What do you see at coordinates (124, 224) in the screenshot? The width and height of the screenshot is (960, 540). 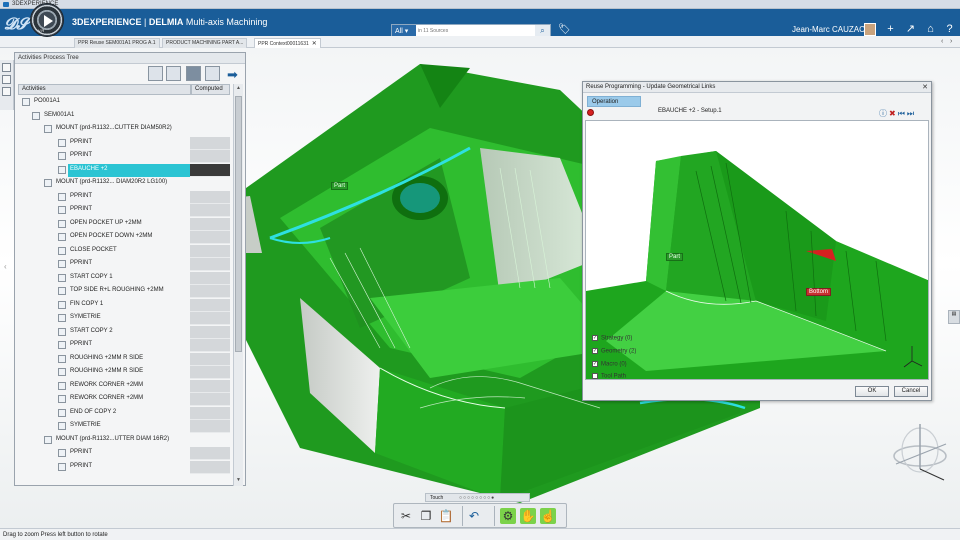 I see `tree-row: OPEN POCKET UP +2MM` at bounding box center [124, 224].